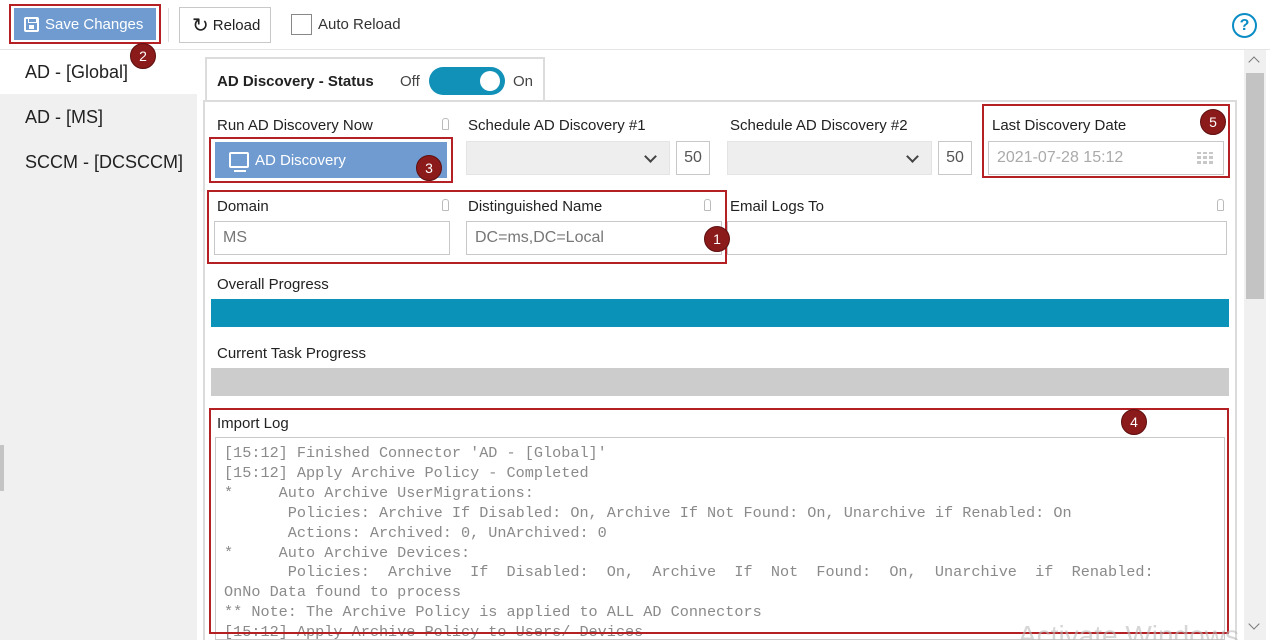 The width and height of the screenshot is (1270, 640). What do you see at coordinates (1213, 122) in the screenshot?
I see `annotation-badge-5: 5` at bounding box center [1213, 122].